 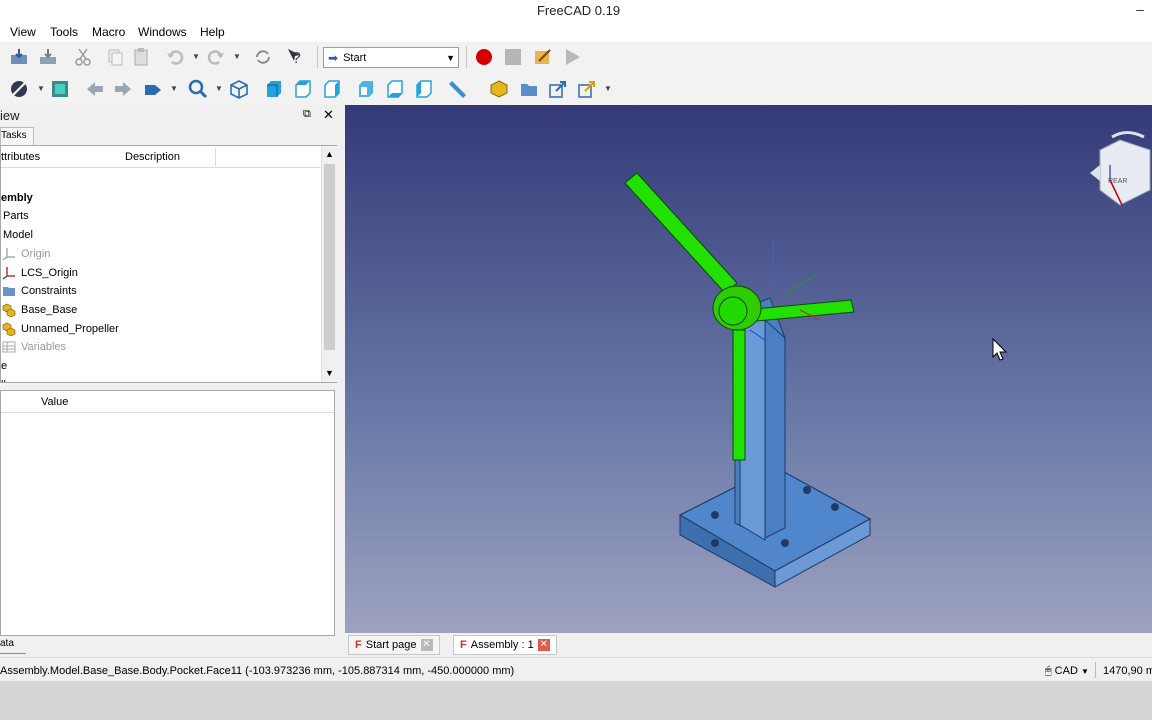 I want to click on tree-item-label: embly, so click(x=17, y=197).